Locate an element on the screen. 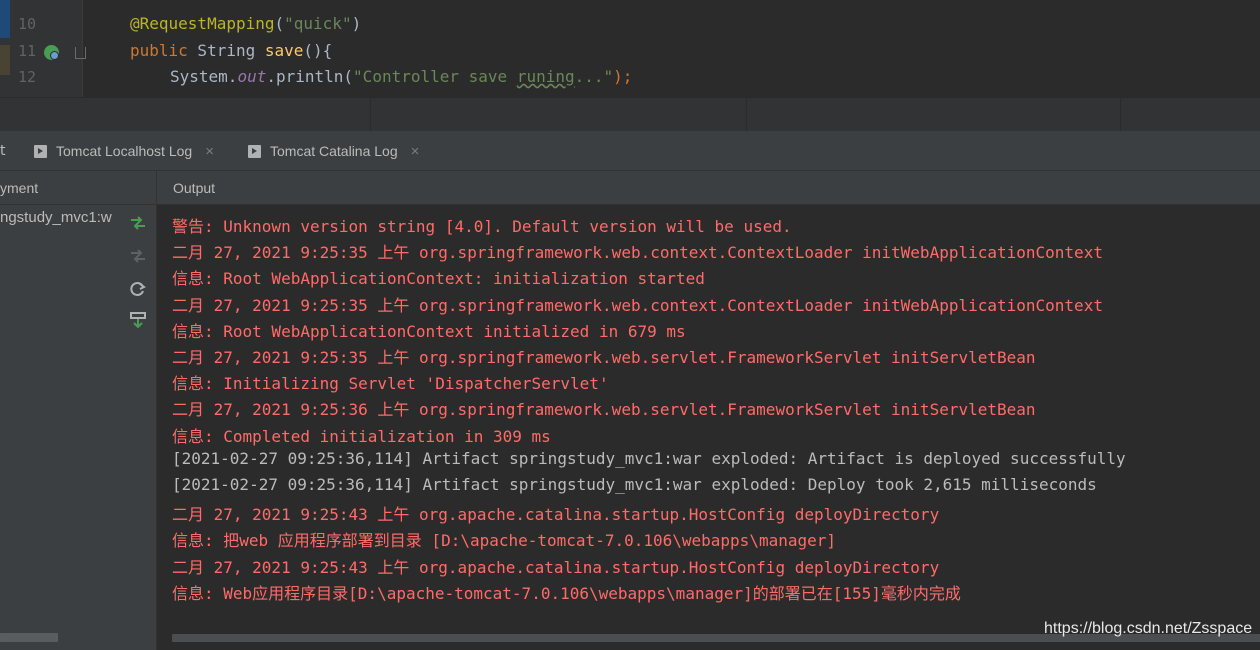  tab-server-partial: t is located at coordinates (3, 151).